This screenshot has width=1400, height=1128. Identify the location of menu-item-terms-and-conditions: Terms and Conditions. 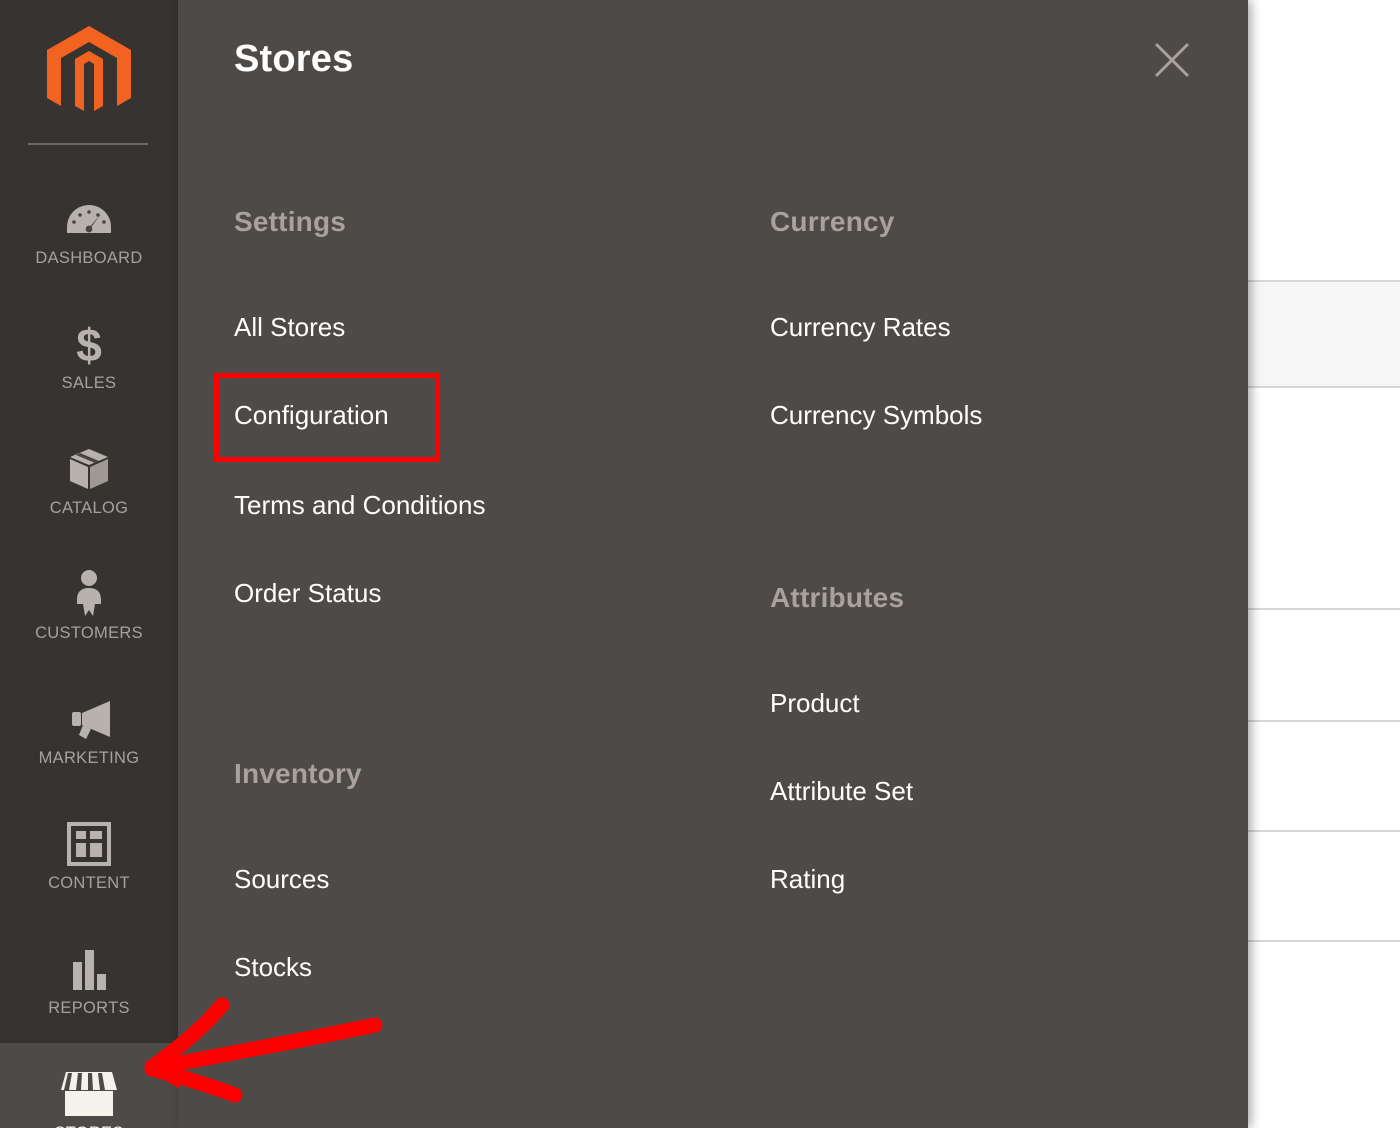
(359, 505).